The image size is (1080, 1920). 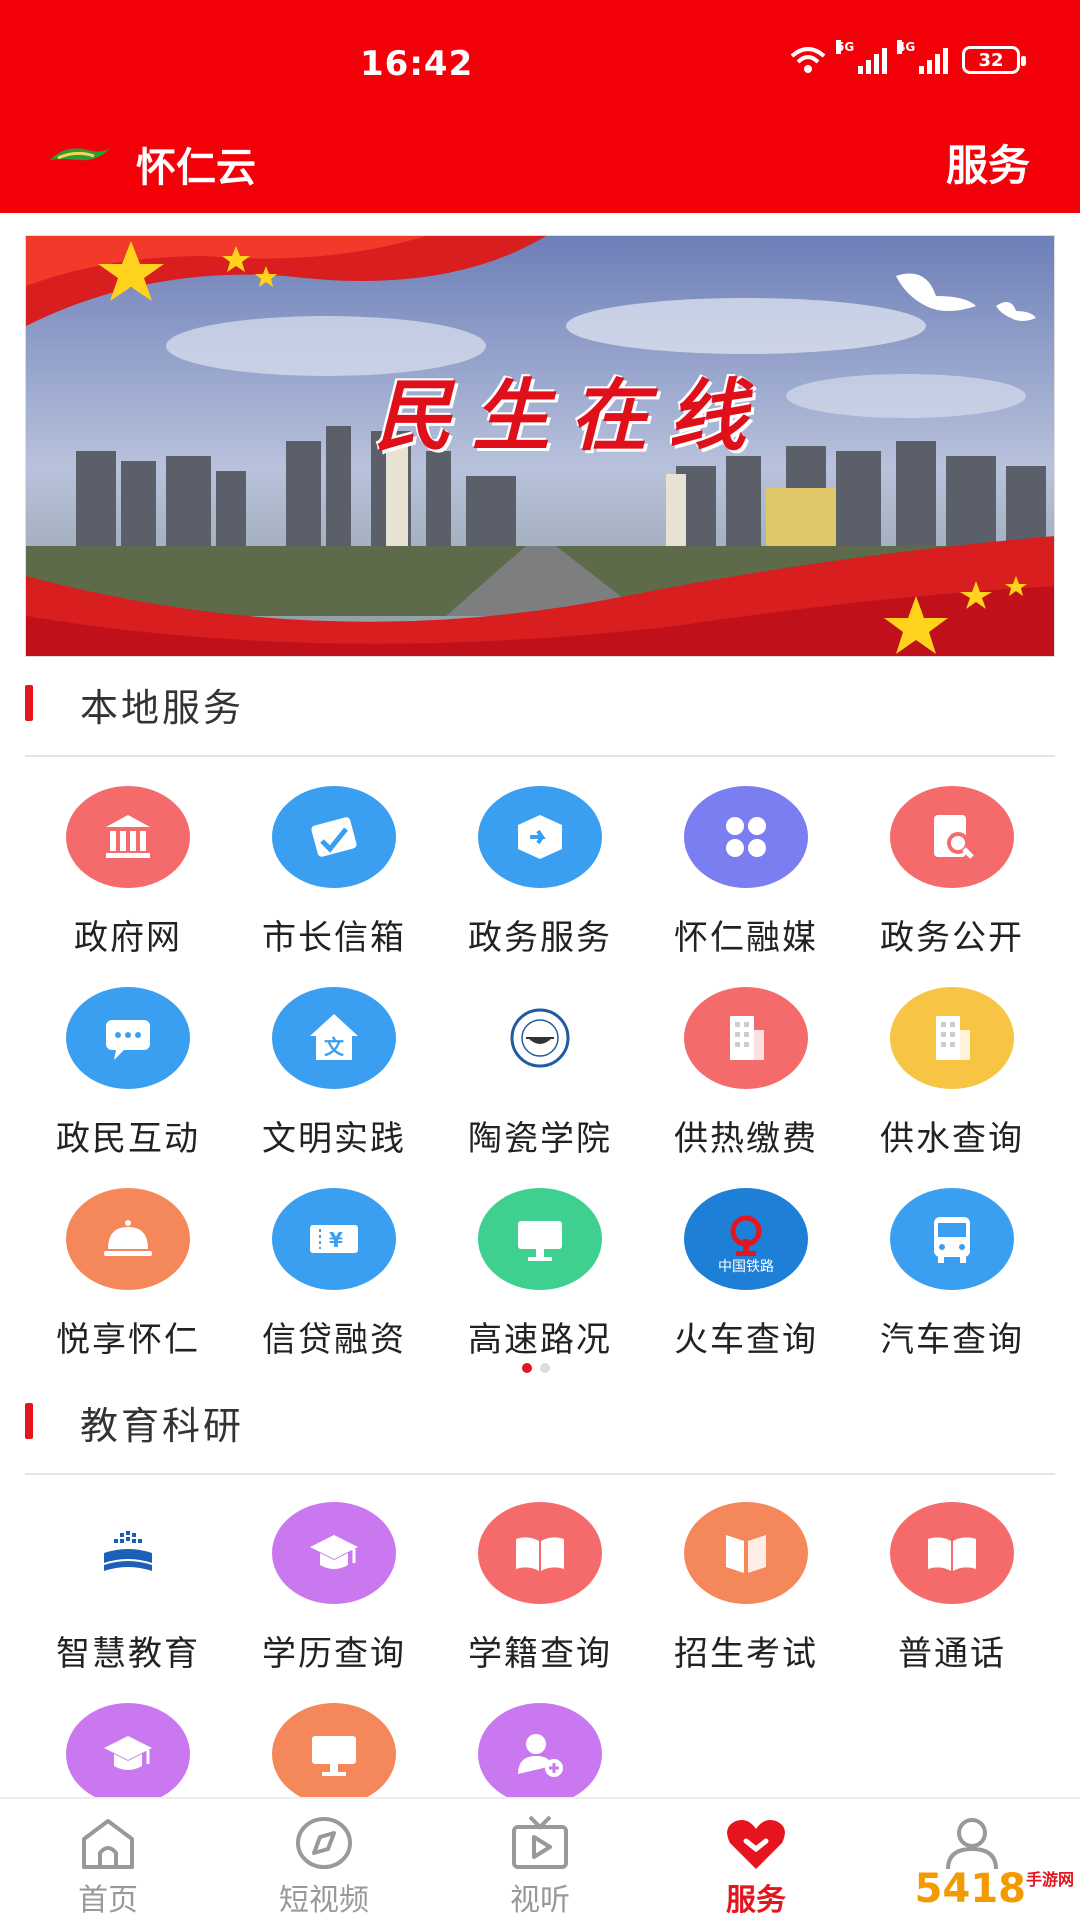 I want to click on nav-item: 视听, so click(x=540, y=1859).